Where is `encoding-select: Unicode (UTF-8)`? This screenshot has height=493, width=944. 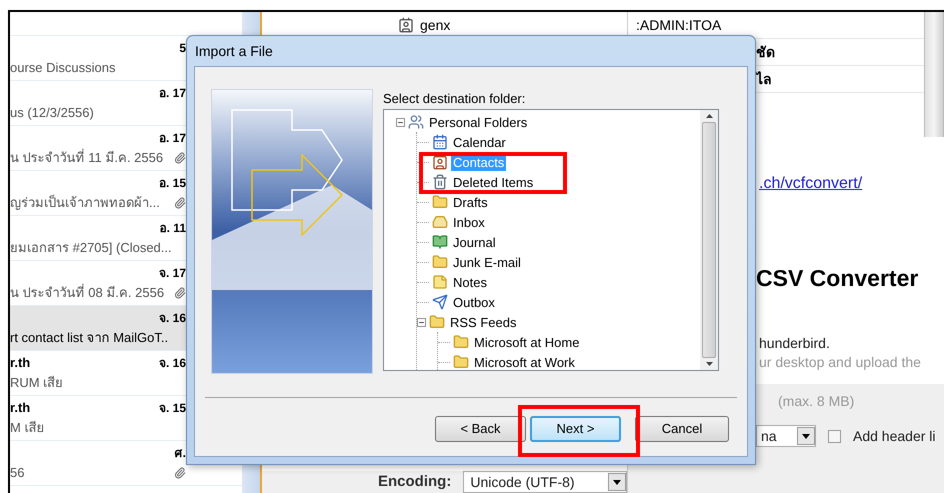 encoding-select: Unicode (UTF-8) is located at coordinates (545, 482).